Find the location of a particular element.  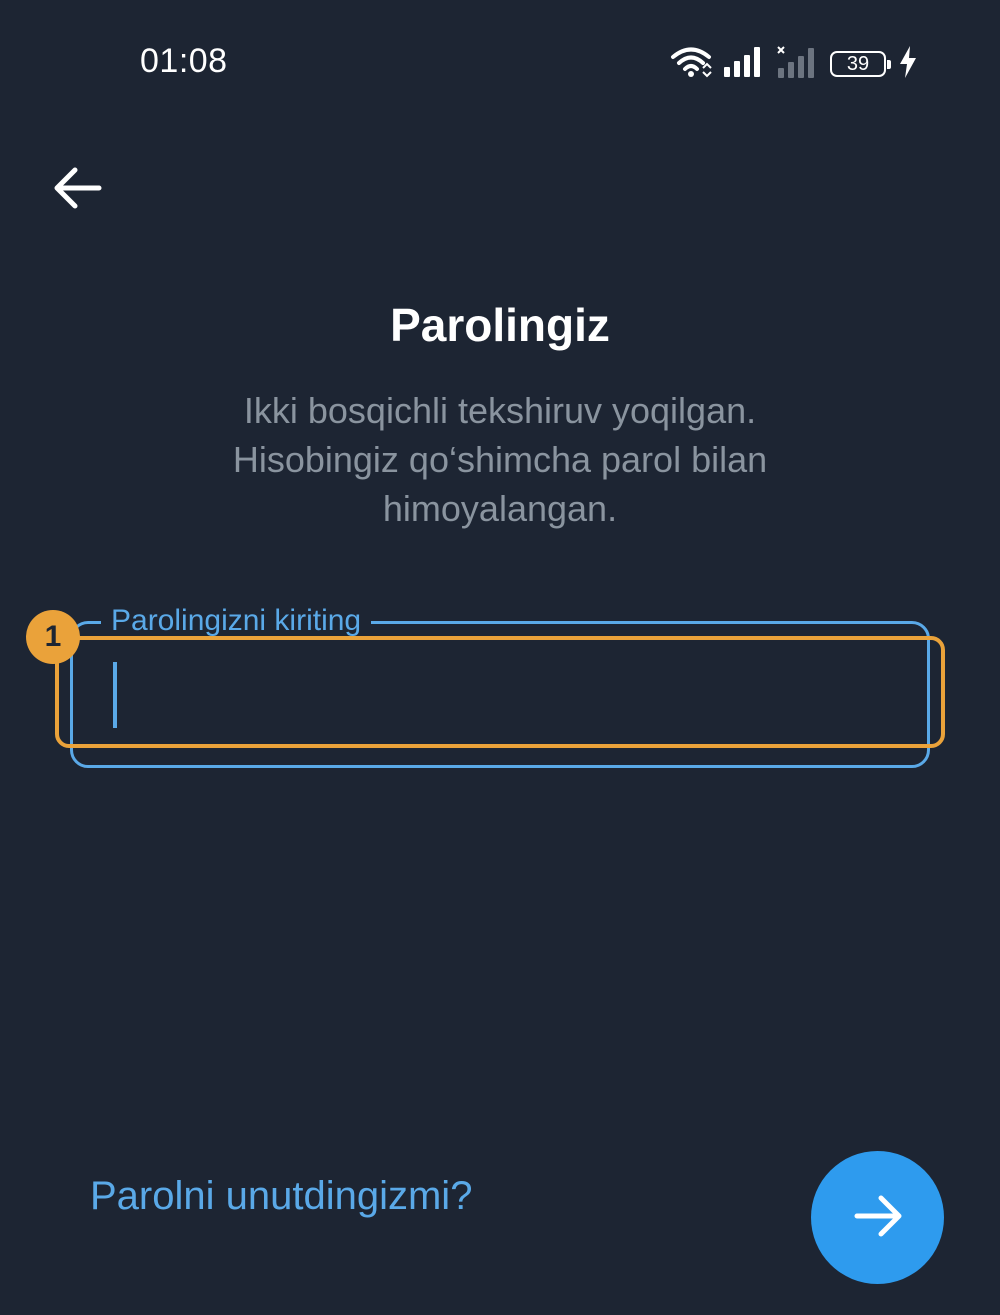

page-title: Parolingiz is located at coordinates (500, 325).